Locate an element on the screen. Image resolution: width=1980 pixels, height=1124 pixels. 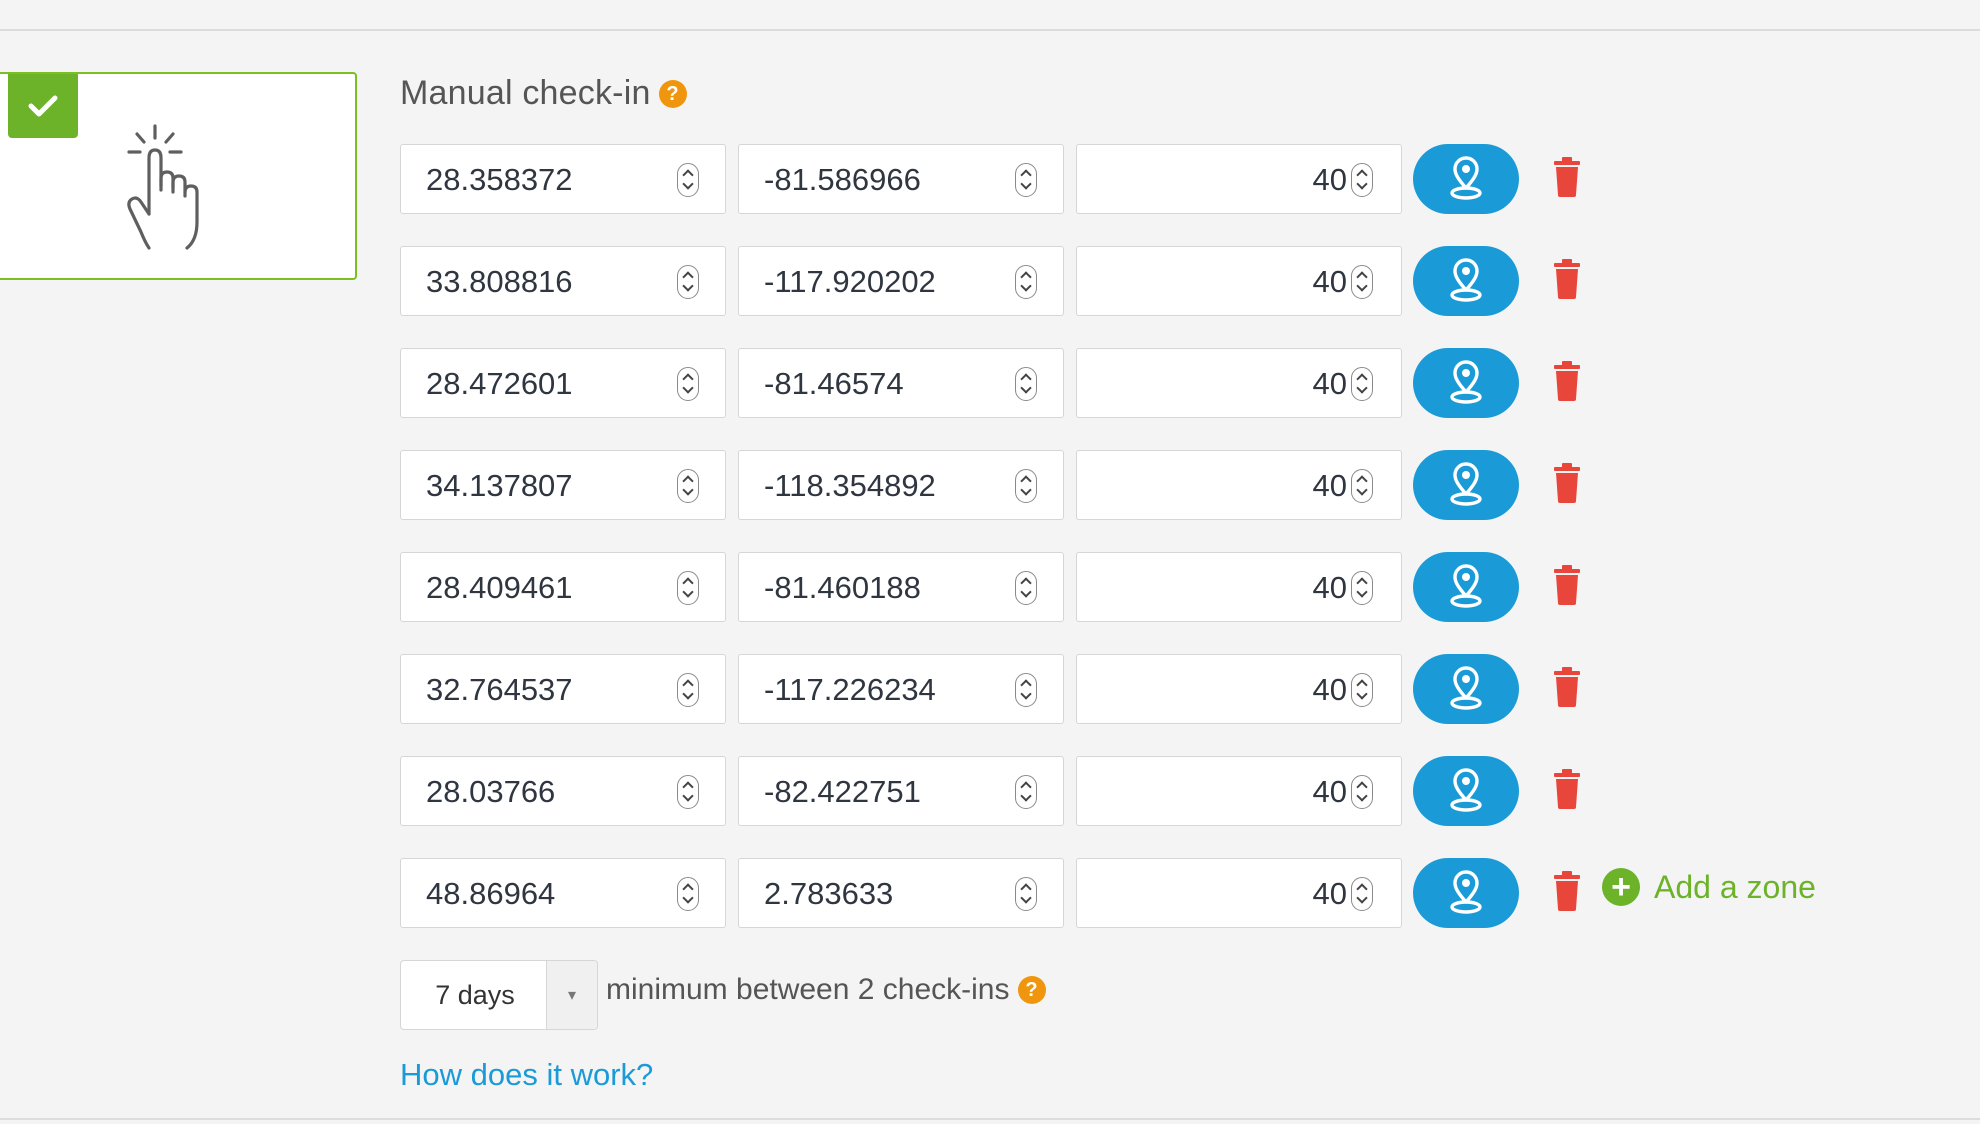
hand-pointer-icon is located at coordinates (166, 189).